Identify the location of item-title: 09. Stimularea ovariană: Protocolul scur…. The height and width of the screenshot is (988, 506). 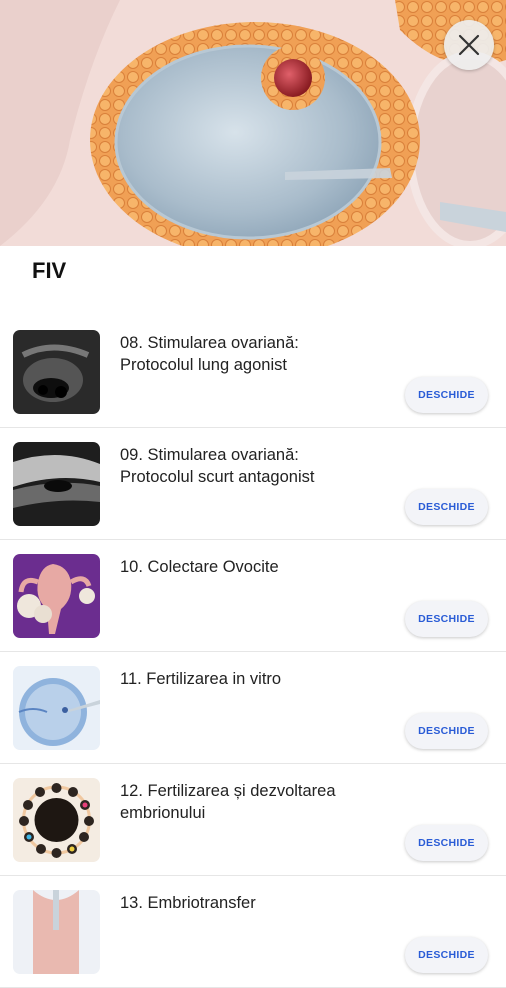
(217, 466).